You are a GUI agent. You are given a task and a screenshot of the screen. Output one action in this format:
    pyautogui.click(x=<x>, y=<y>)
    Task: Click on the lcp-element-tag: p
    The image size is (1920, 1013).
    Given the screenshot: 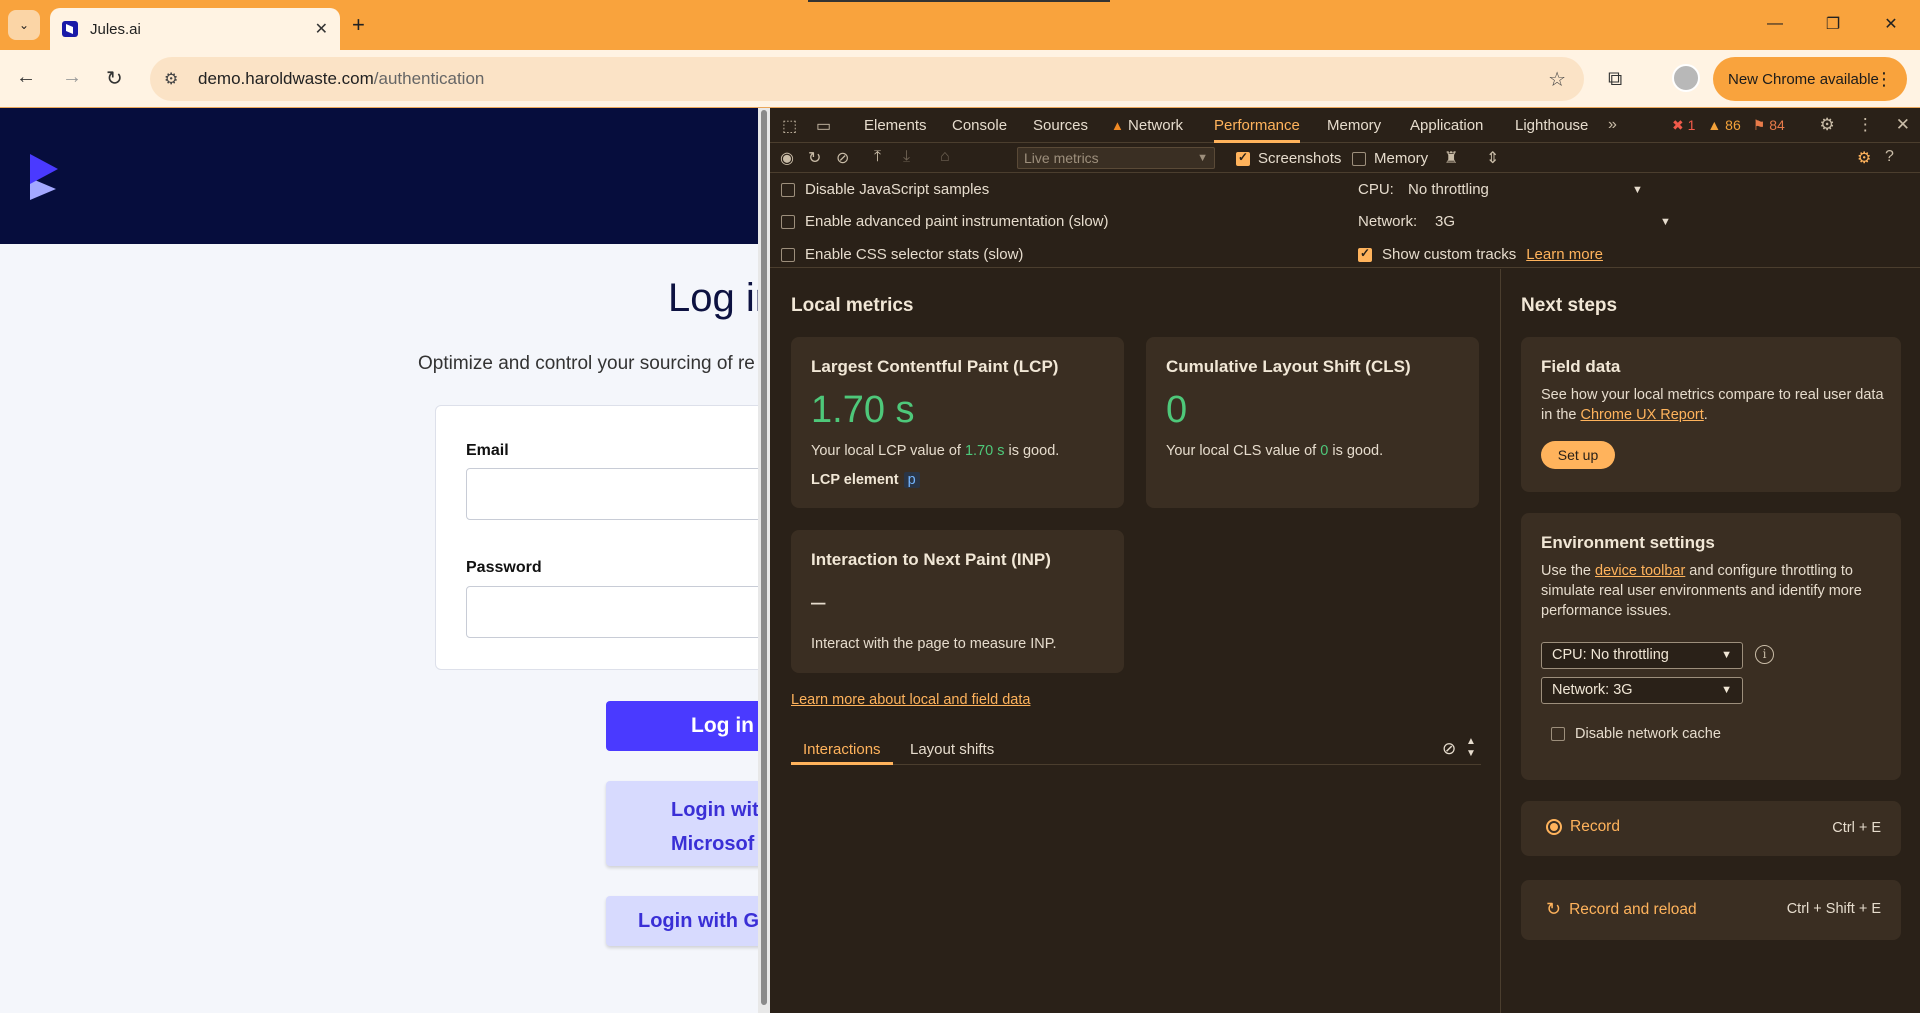 What is the action you would take?
    pyautogui.click(x=911, y=480)
    